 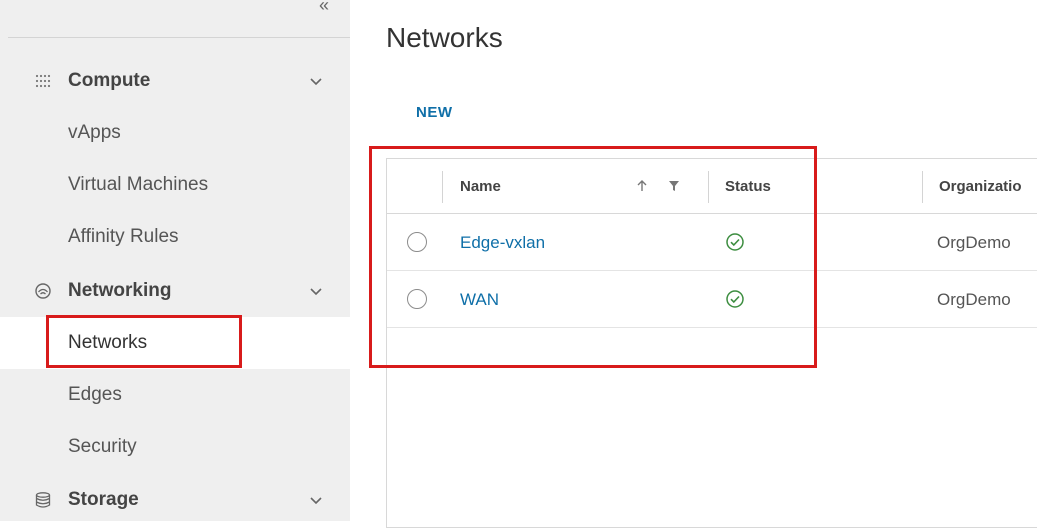 What do you see at coordinates (175, 133) in the screenshot?
I see `sidebar-item-vapps: vApps` at bounding box center [175, 133].